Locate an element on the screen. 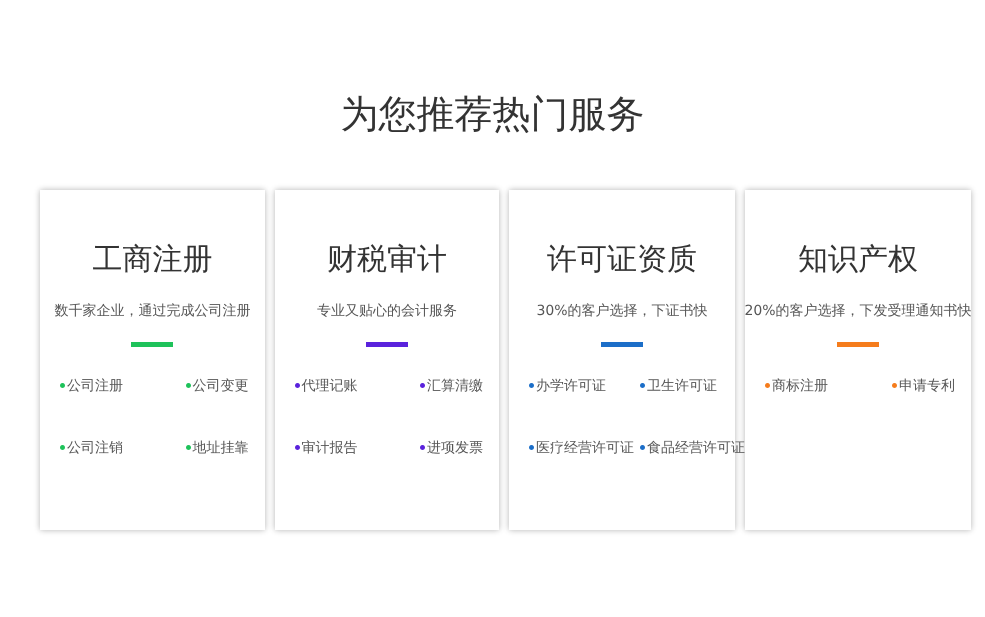 The height and width of the screenshot is (617, 985). service-link: 医疗经营许可证 is located at coordinates (581, 447).